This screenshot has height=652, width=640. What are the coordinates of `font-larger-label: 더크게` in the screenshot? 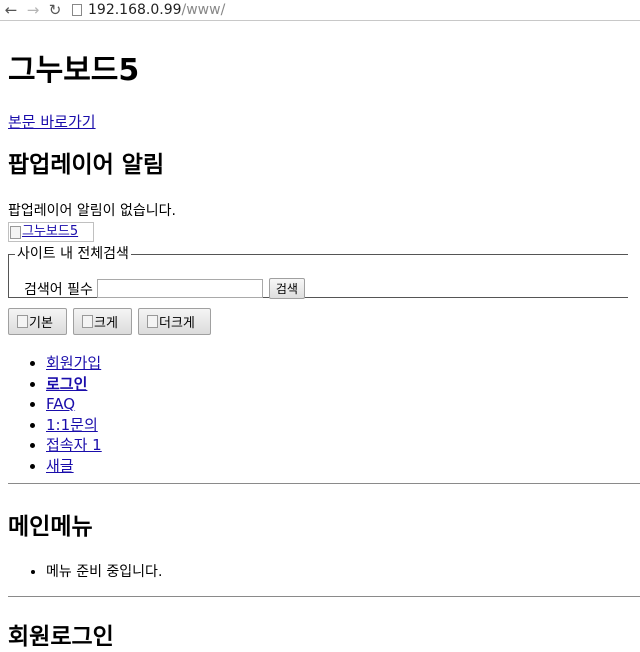 It's located at (177, 323).